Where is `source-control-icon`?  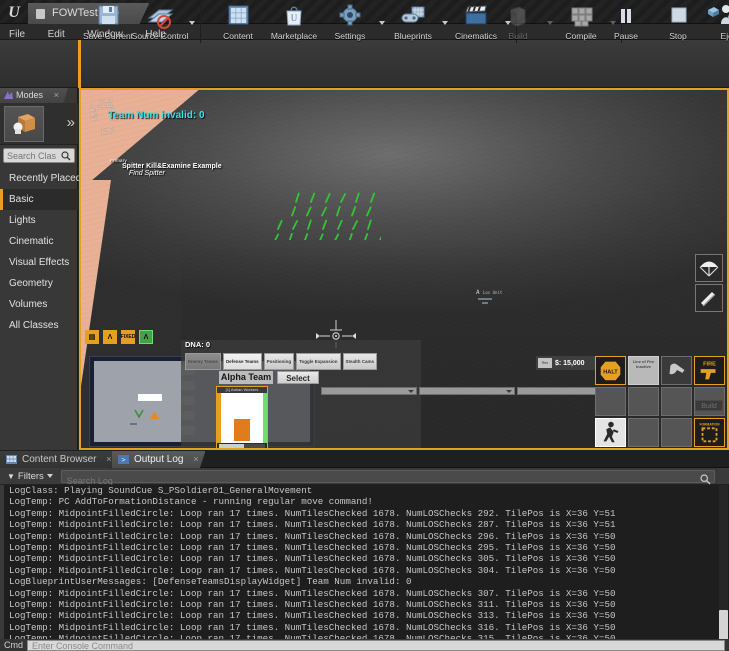
source-control-icon is located at coordinates (160, 19).